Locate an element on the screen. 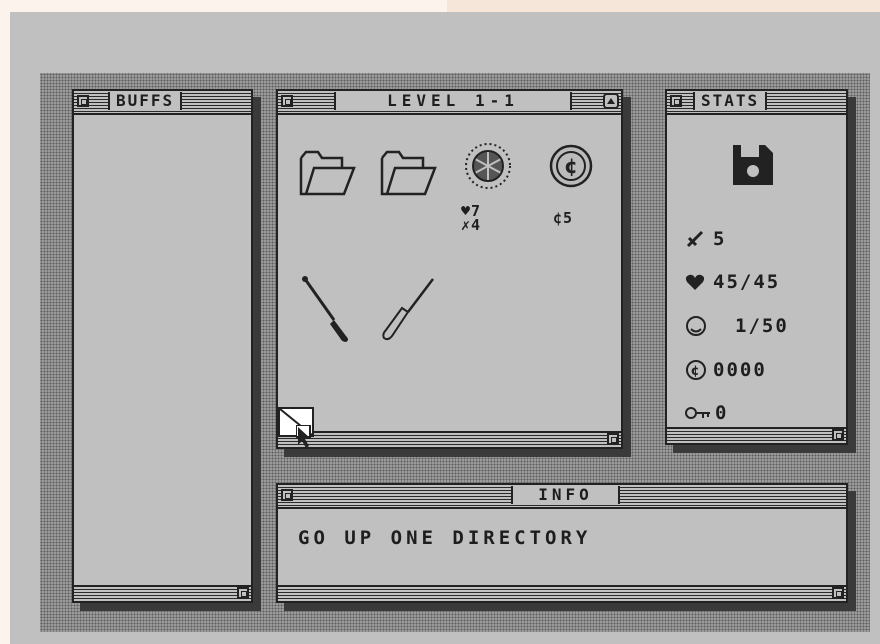 The width and height of the screenshot is (880, 644). floppy-disk-icon is located at coordinates (753, 167).